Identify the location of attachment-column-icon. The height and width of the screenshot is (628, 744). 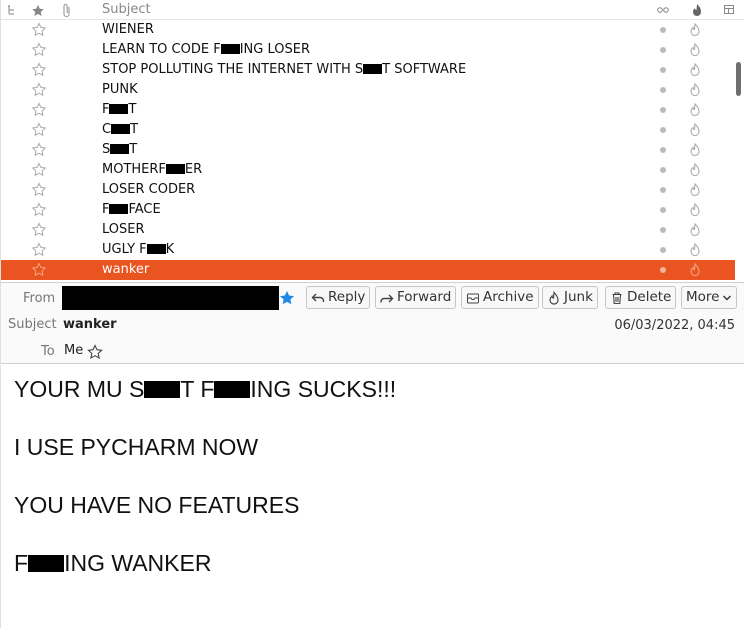
(67, 10).